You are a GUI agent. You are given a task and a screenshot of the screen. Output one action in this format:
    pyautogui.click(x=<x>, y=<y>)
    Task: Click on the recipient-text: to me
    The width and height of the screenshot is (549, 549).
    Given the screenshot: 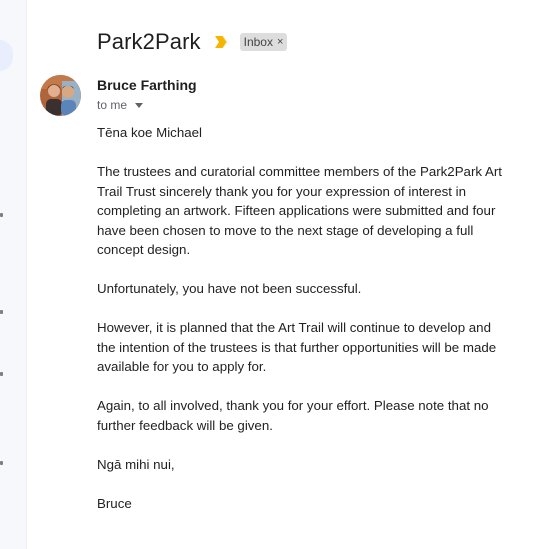 What is the action you would take?
    pyautogui.click(x=112, y=105)
    